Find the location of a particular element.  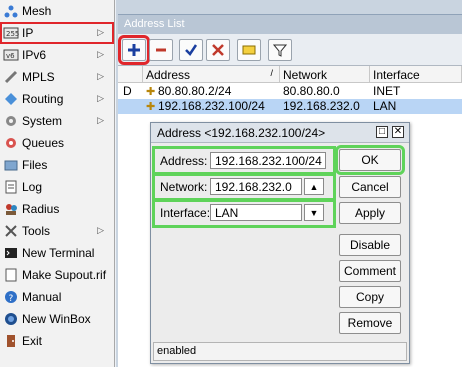

svg-text: v6 is located at coordinates (10, 56).